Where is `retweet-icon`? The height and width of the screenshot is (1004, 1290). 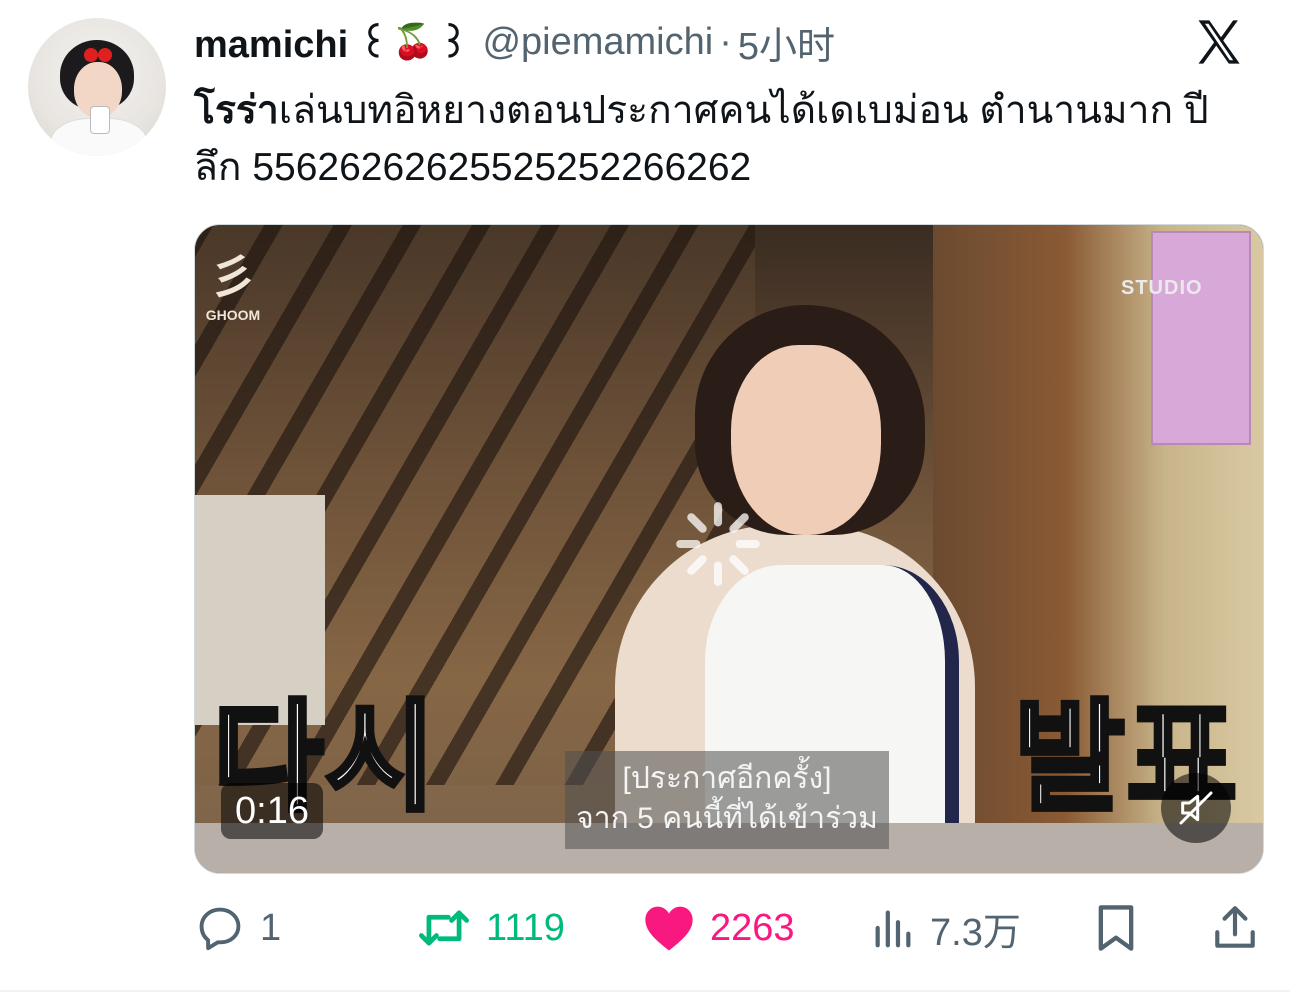 retweet-icon is located at coordinates (444, 928).